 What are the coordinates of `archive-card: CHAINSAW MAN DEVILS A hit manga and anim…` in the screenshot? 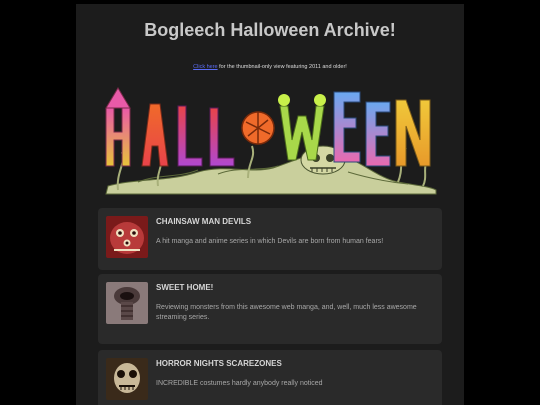 It's located at (270, 239).